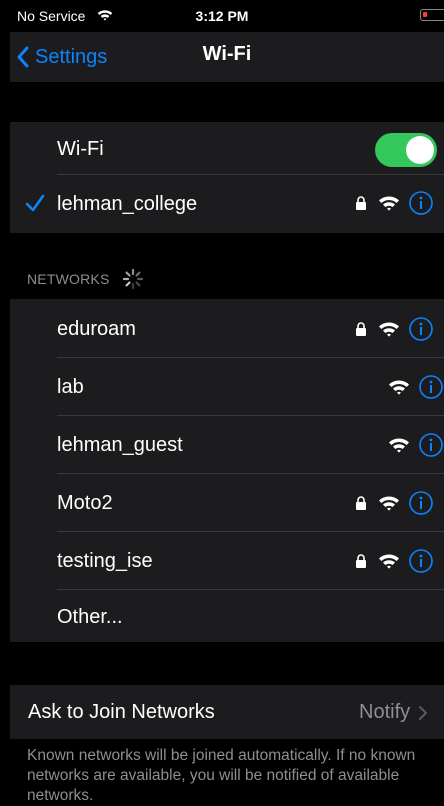  What do you see at coordinates (120, 445) in the screenshot?
I see `network-name: lehman_guest` at bounding box center [120, 445].